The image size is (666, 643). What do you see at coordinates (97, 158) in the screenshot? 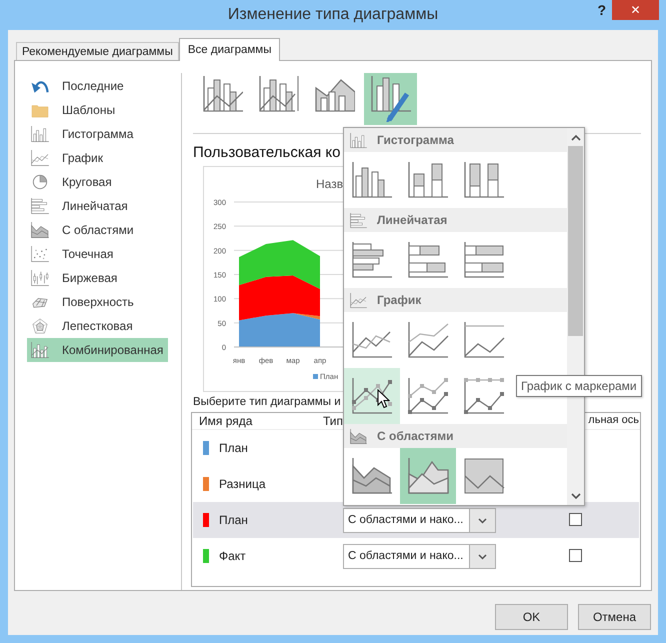
I see `sidebar-item: График` at bounding box center [97, 158].